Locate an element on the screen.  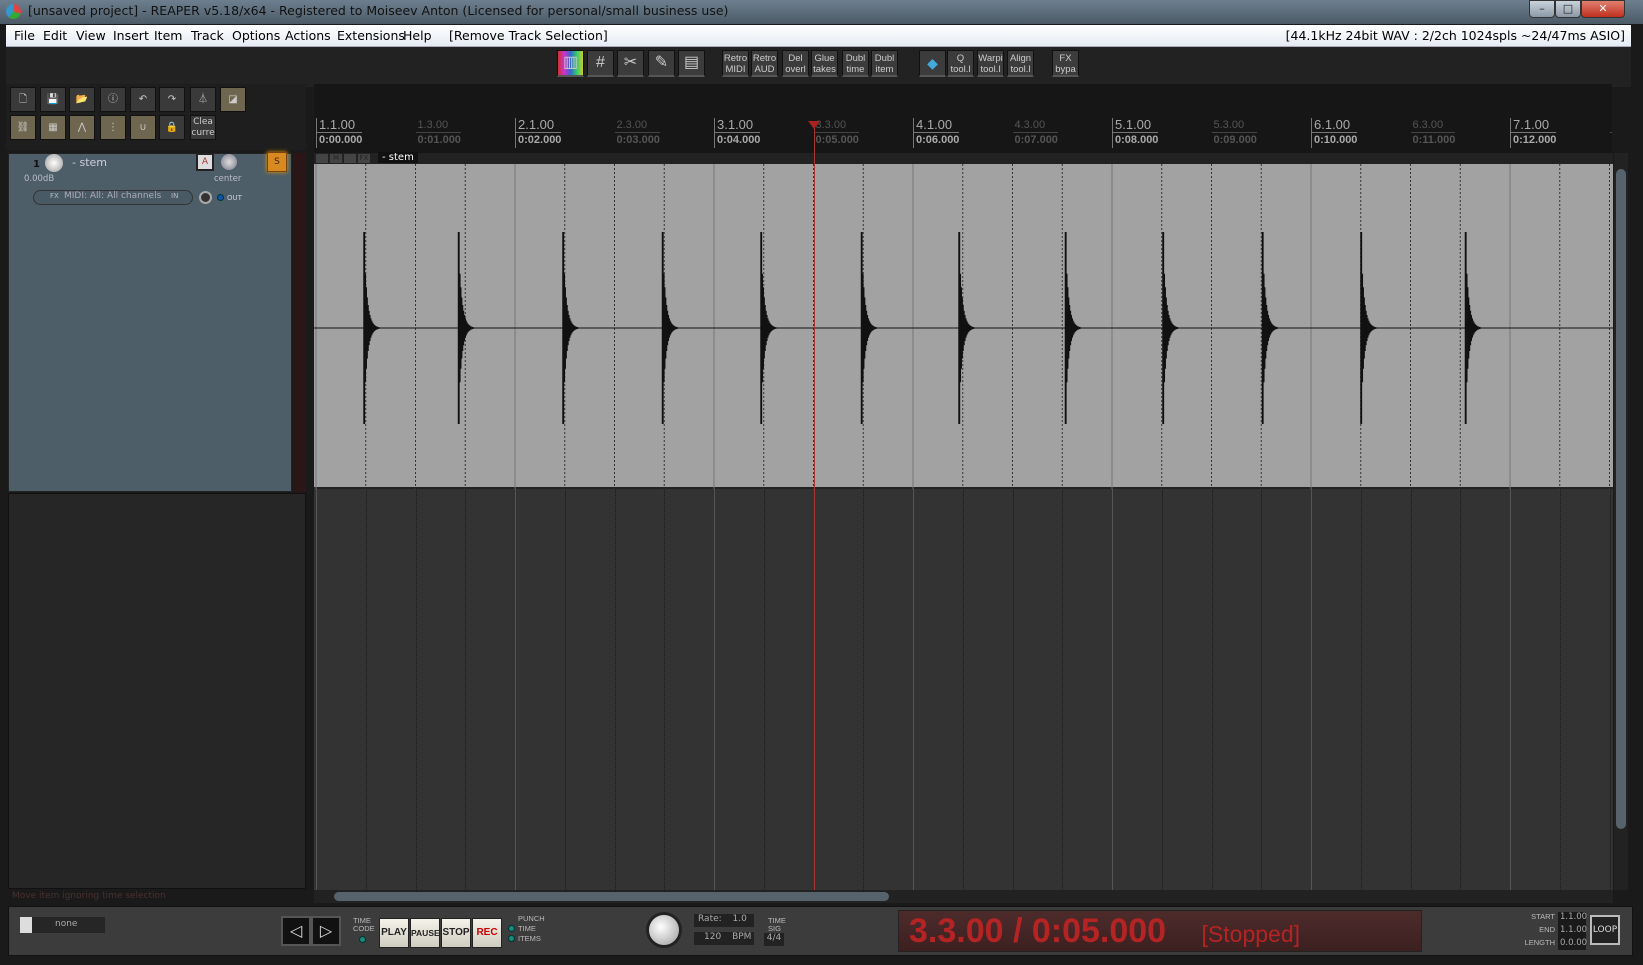
item-m-icon: M is located at coordinates (336, 158).